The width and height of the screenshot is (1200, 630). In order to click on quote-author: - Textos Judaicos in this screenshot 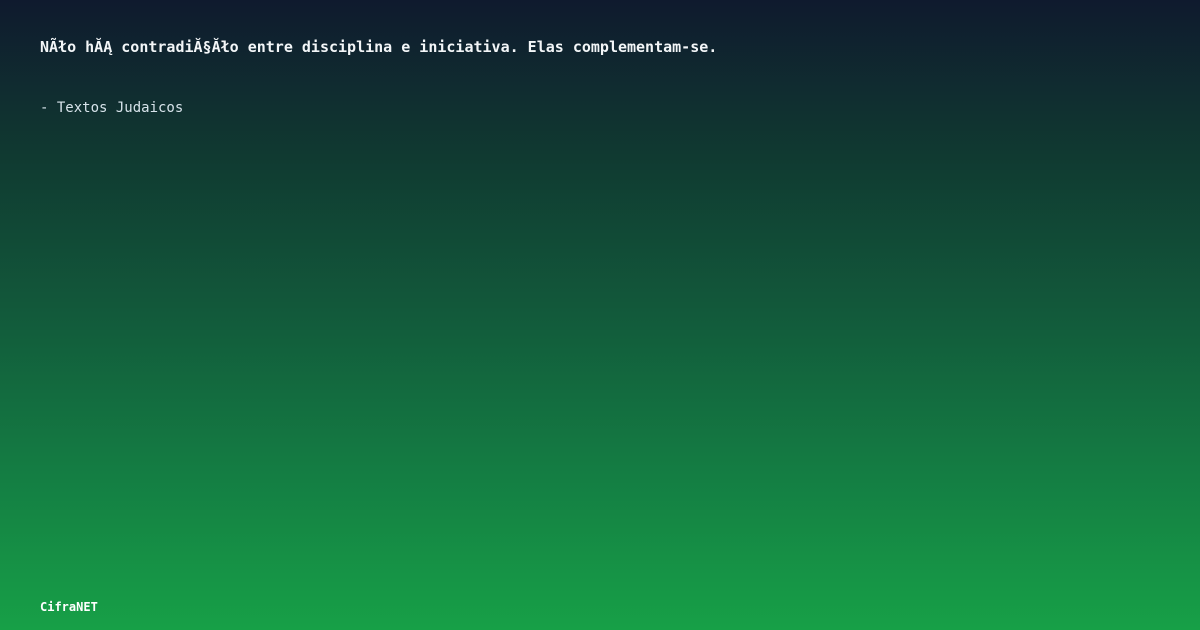, I will do `click(112, 108)`.